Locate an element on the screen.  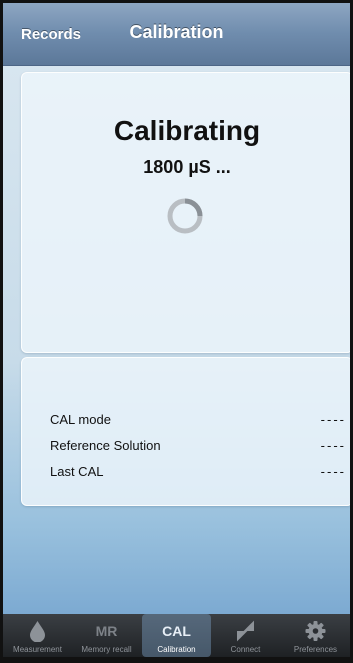
tab-memory-recall: MR Memory recall is located at coordinates (106, 635).